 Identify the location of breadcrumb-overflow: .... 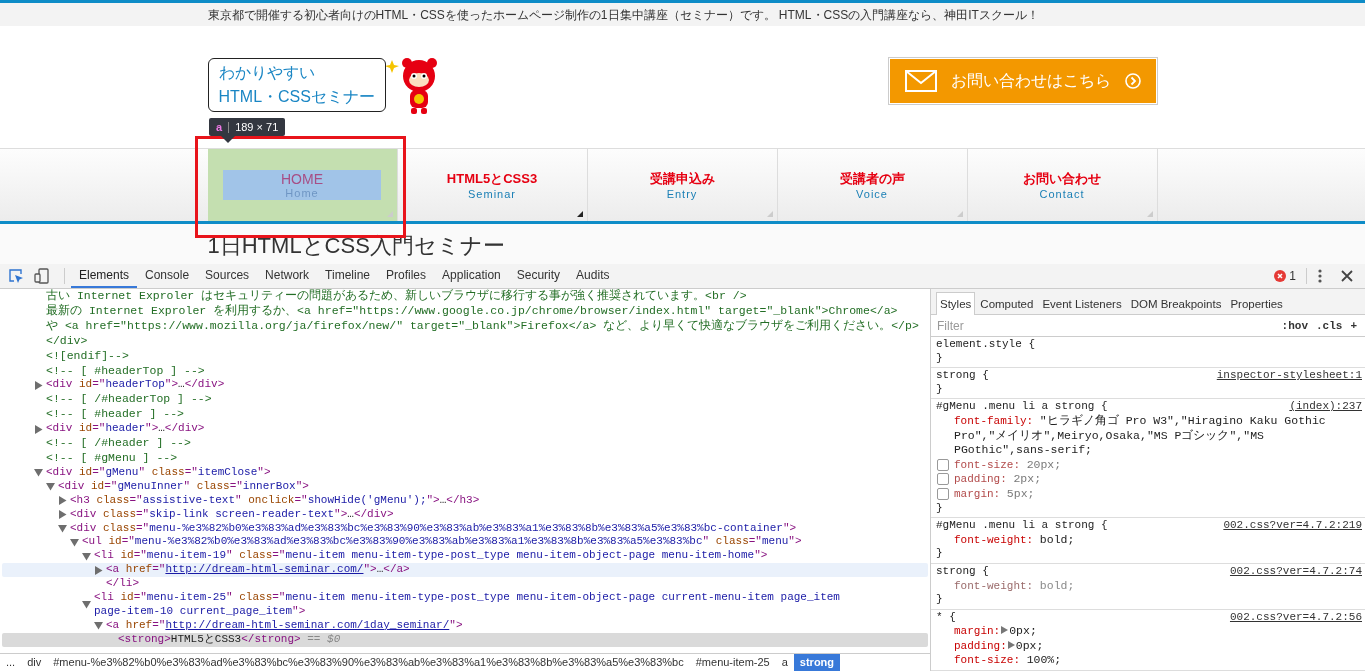
(11, 662).